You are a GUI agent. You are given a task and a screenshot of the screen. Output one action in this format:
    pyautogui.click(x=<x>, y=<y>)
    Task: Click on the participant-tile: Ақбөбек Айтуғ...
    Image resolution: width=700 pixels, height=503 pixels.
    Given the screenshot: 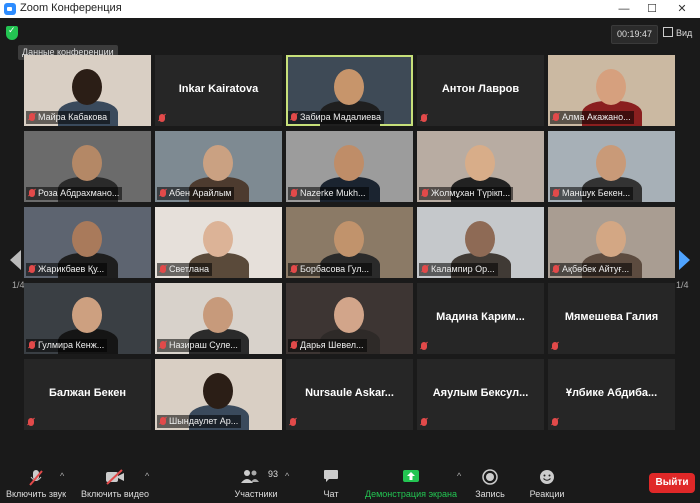 What is the action you would take?
    pyautogui.click(x=611, y=242)
    